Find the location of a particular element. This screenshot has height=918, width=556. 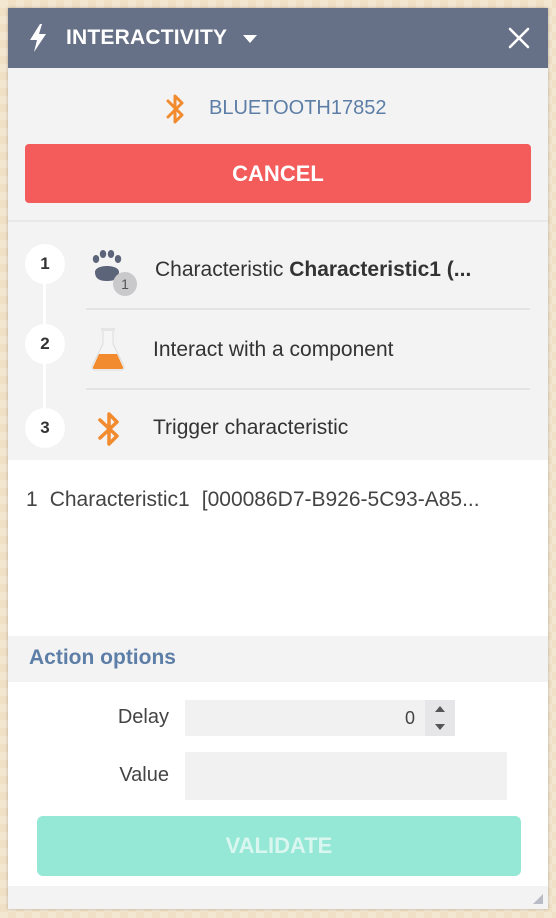

panel-header: INTERACTIVITY is located at coordinates (278, 38).